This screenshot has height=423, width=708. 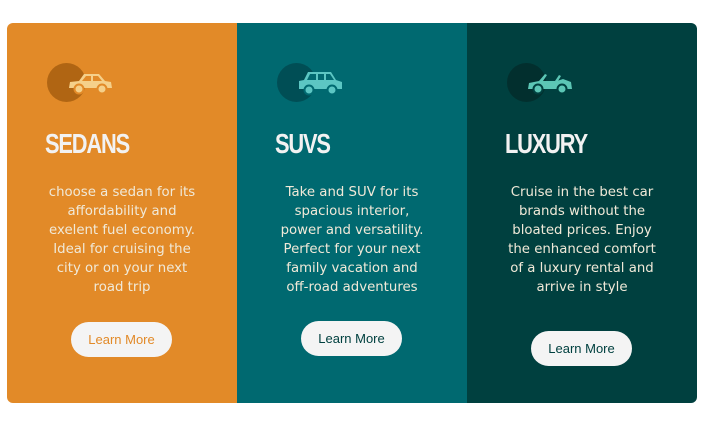 I want to click on sedan-card-icon, so click(x=83, y=83).